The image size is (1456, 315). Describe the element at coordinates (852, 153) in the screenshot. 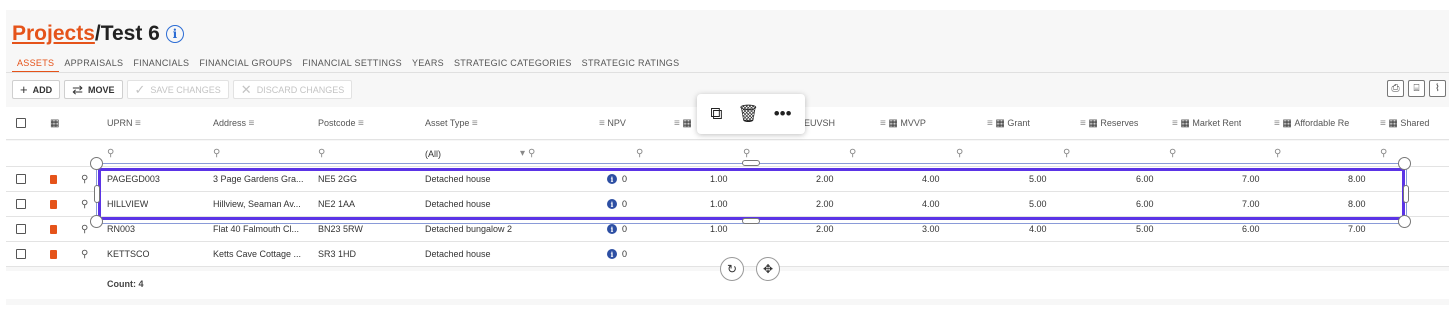

I see `filter-euvsh: ⚲` at that location.